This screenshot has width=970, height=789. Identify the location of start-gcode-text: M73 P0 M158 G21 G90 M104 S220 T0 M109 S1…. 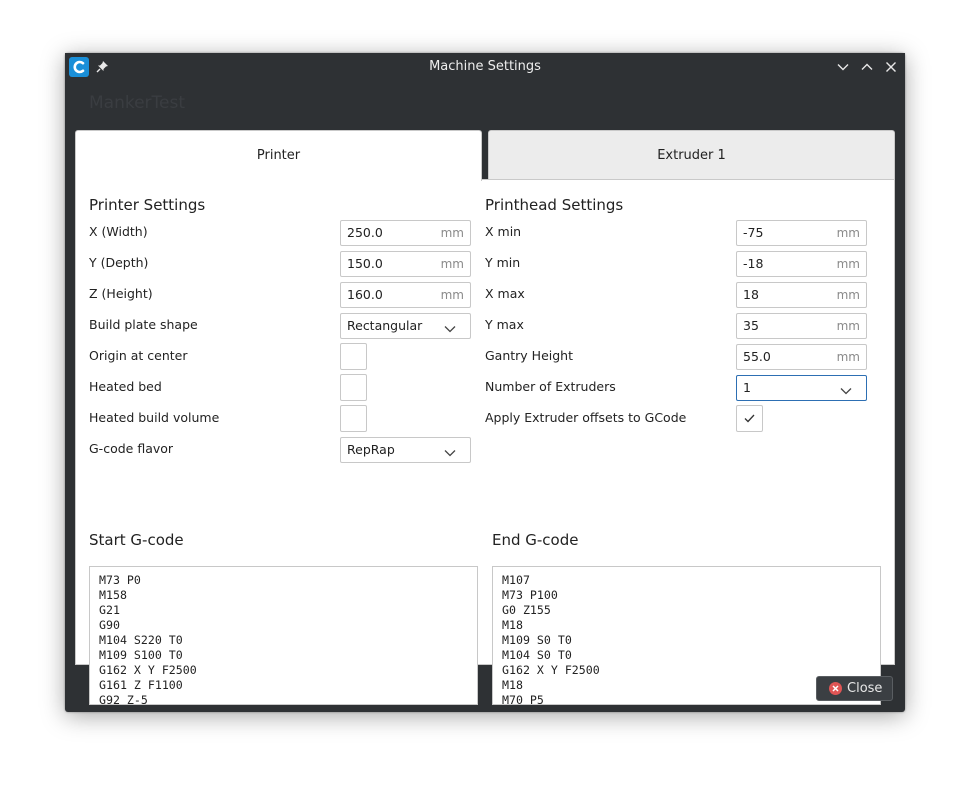
(148, 639).